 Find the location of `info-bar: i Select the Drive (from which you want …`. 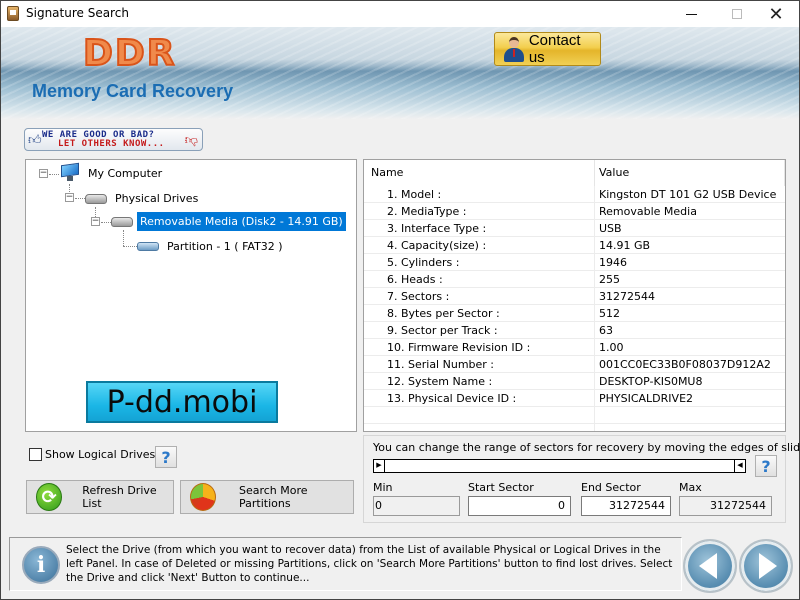

info-bar: i Select the Drive (from which you want … is located at coordinates (345, 564).